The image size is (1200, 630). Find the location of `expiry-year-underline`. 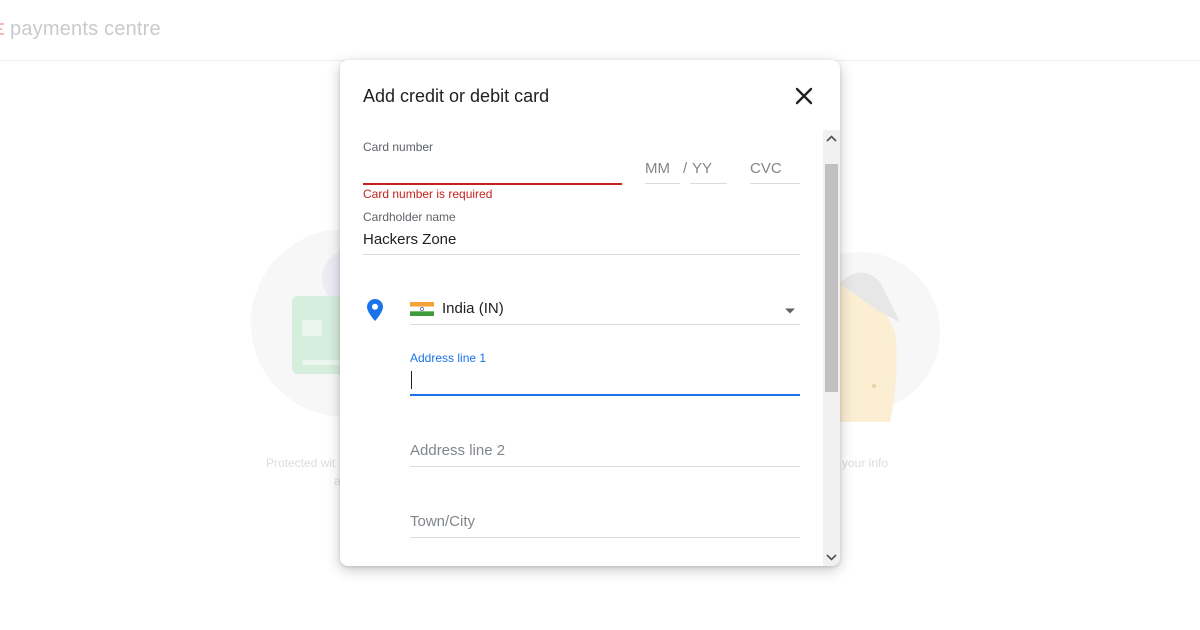

expiry-year-underline is located at coordinates (708, 183).